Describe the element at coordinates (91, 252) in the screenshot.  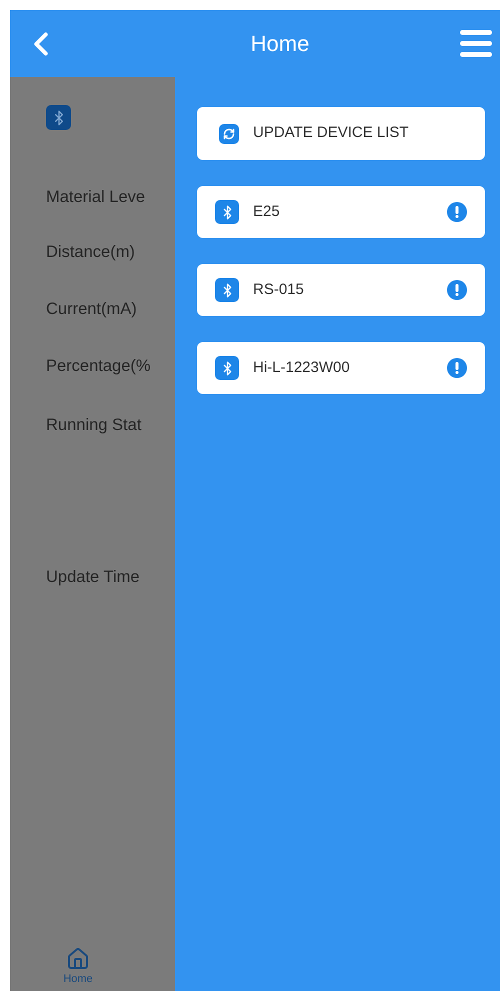
I see `field-label: Distance(m)` at that location.